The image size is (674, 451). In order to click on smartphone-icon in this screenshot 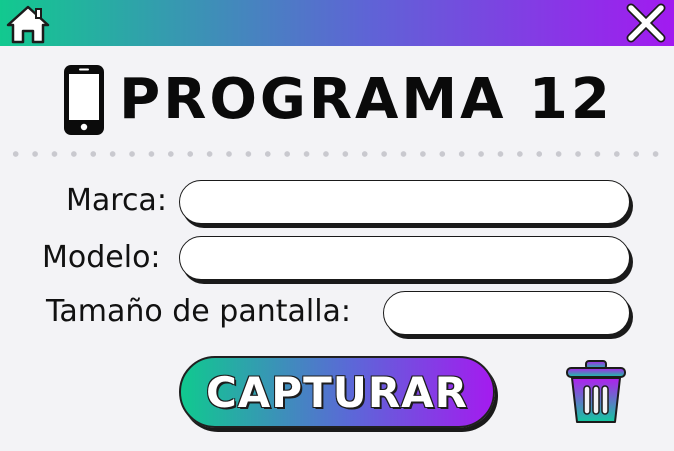, I will do `click(84, 100)`.